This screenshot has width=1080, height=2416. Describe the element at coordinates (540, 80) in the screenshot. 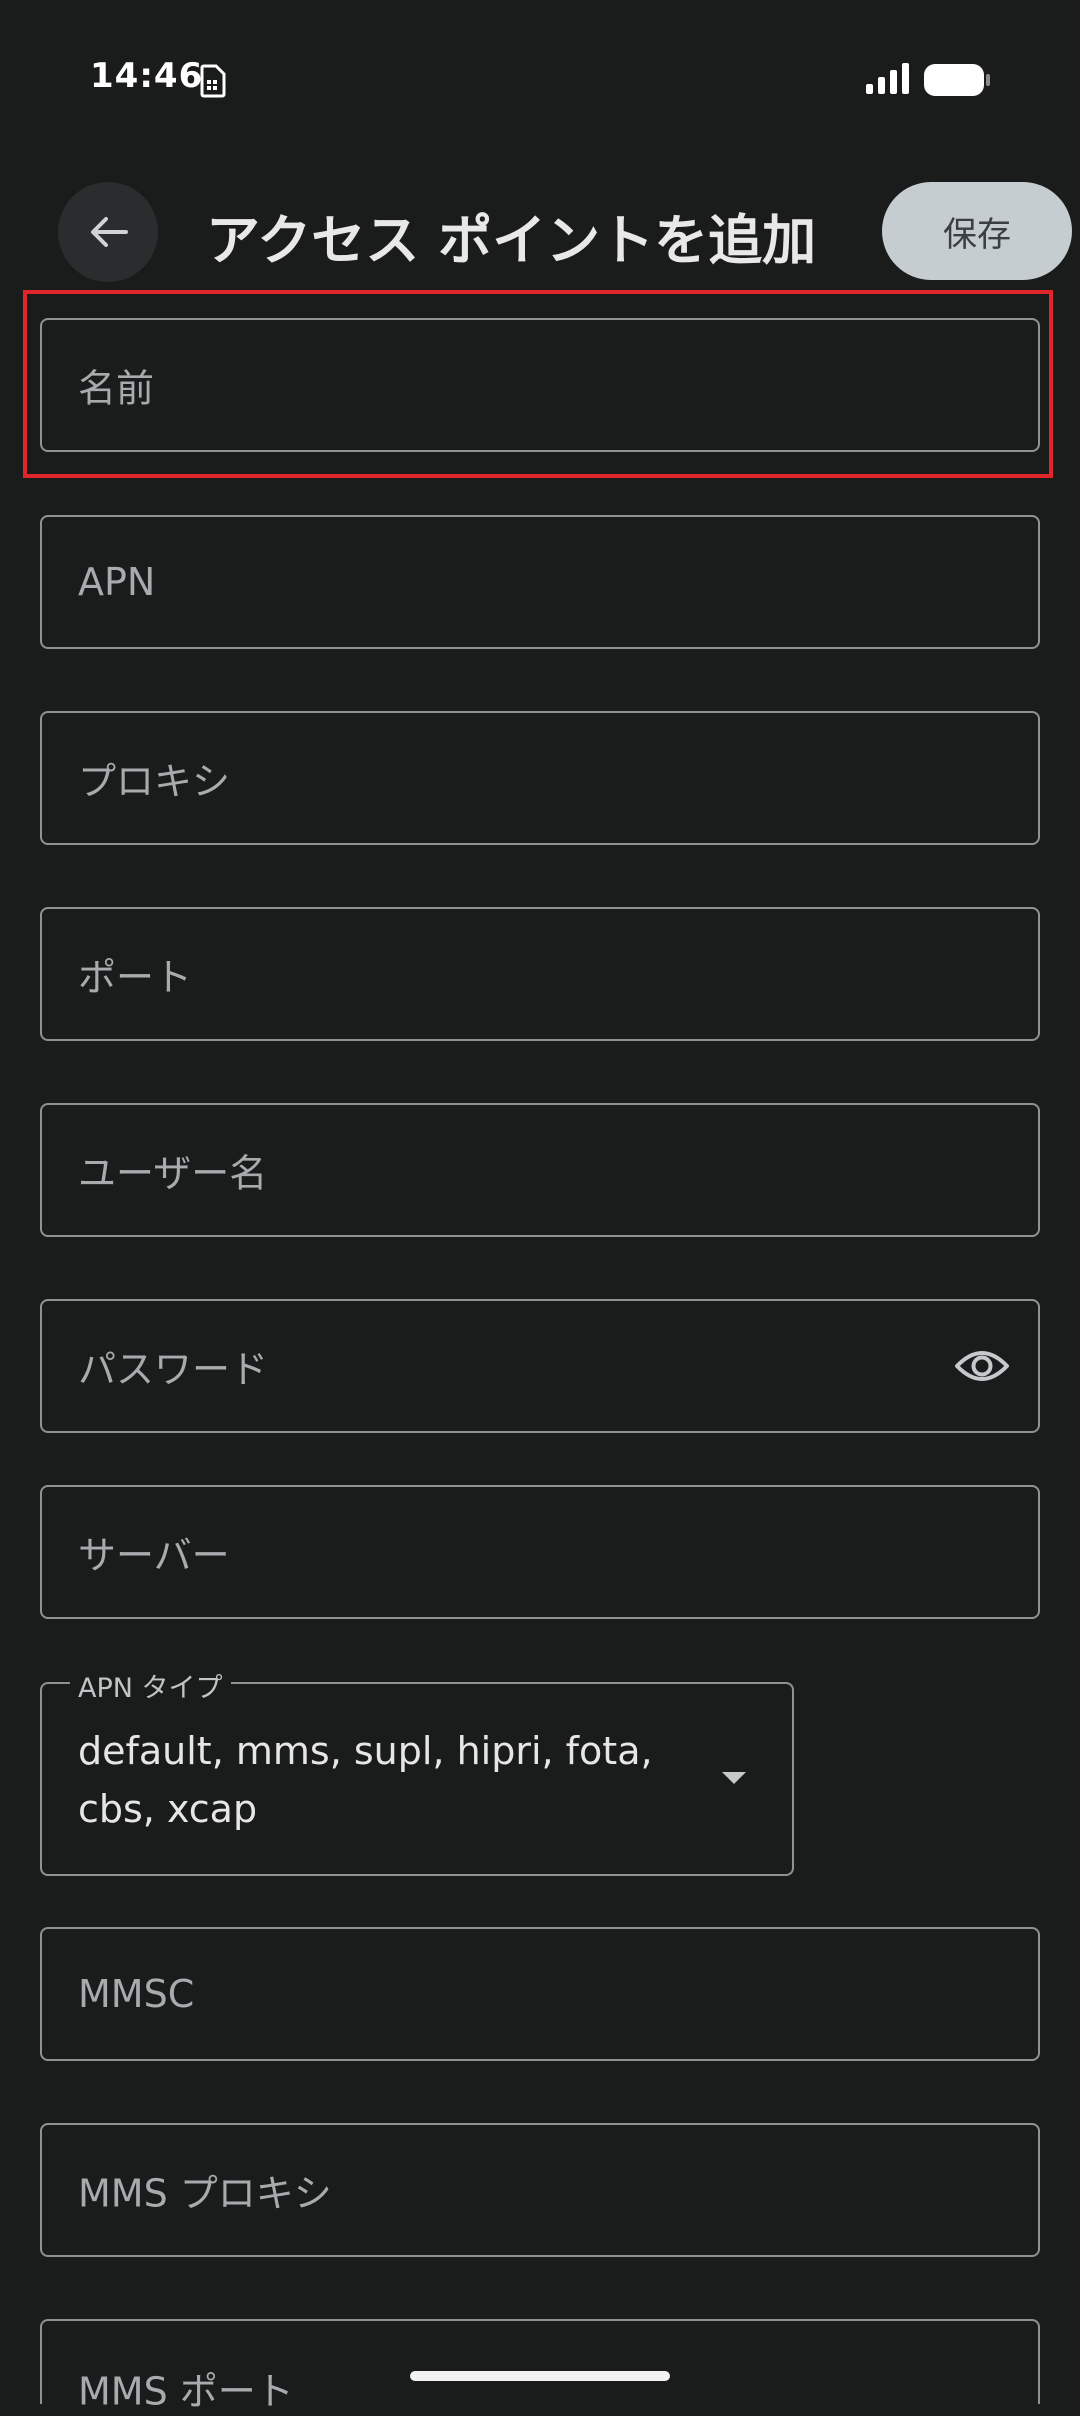

I see `status-bar: 14:46` at that location.